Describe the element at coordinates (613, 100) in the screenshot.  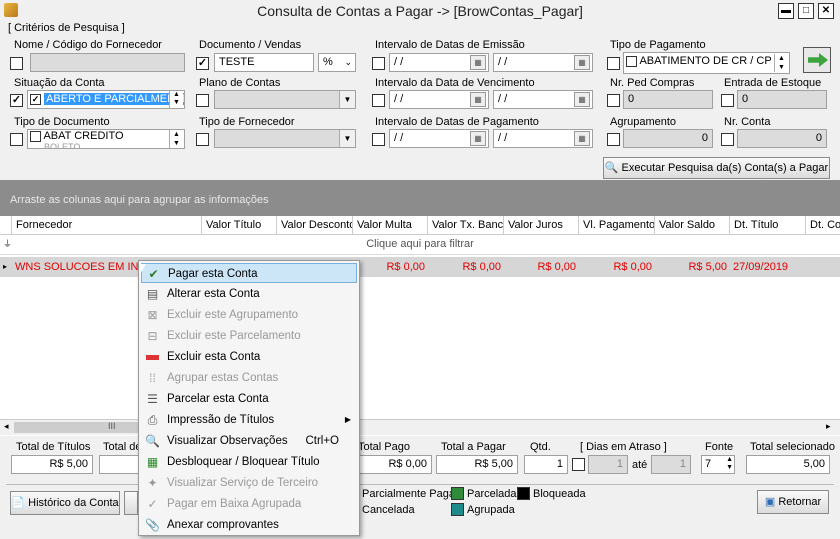
I see `nr-ped-checkbox` at that location.